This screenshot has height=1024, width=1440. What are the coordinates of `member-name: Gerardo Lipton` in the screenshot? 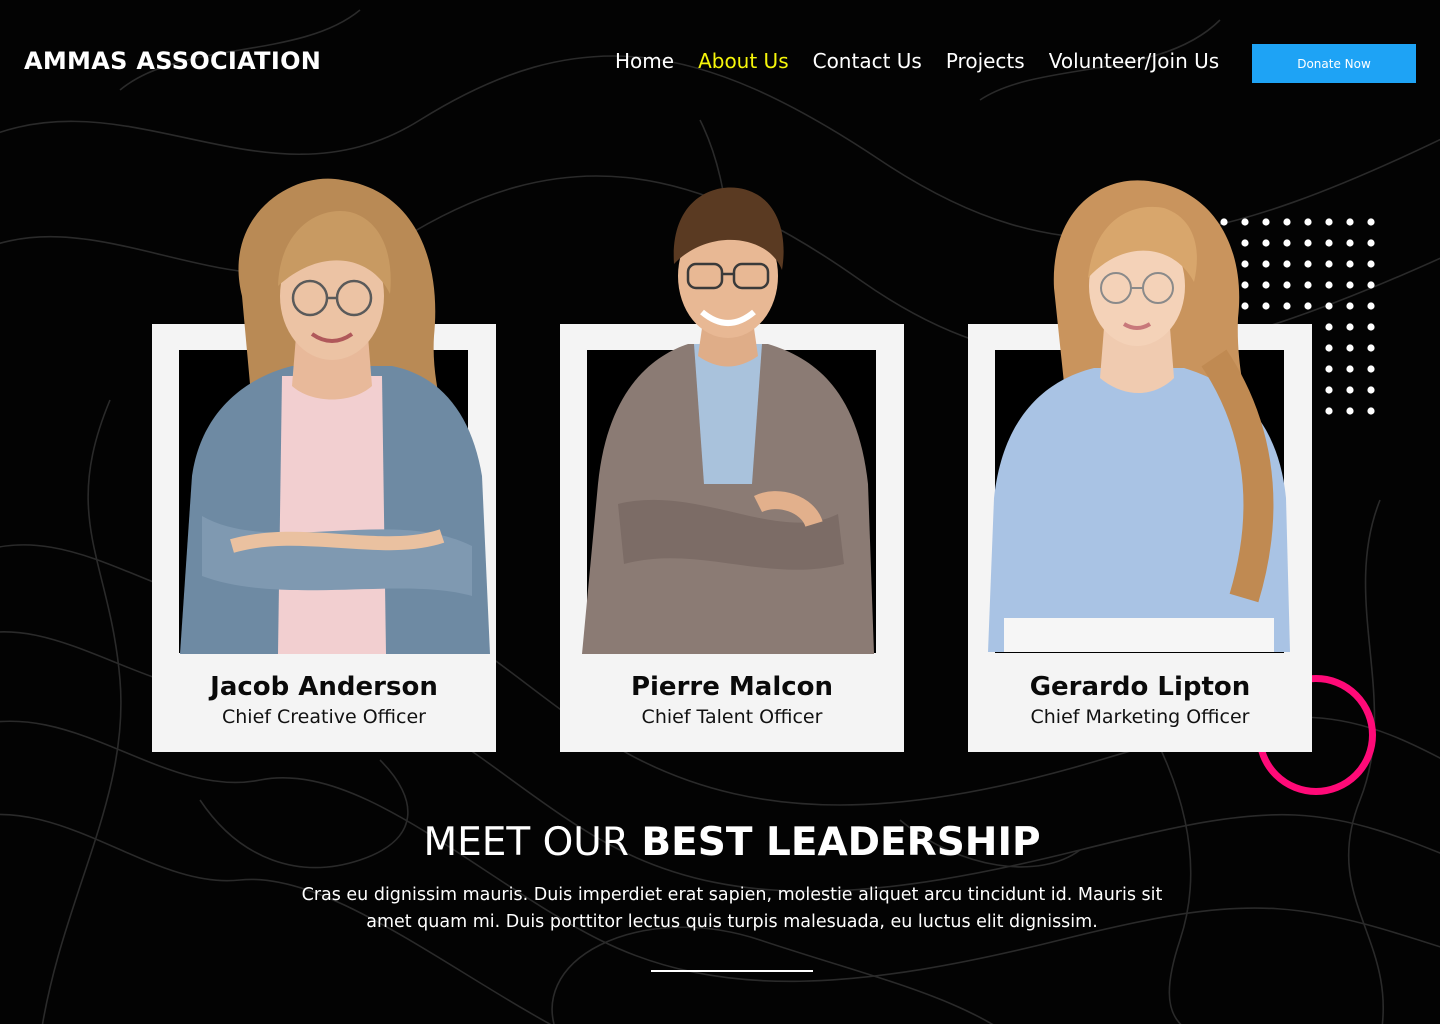 It's located at (1140, 687).